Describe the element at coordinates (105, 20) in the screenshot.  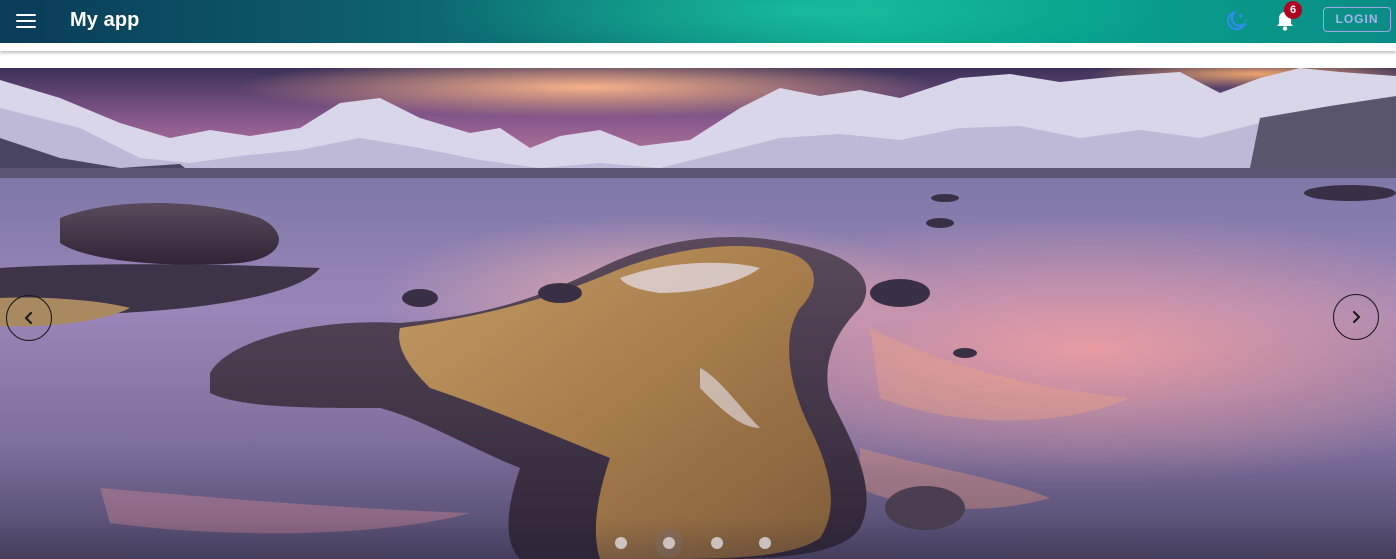
I see `app-title: My app` at that location.